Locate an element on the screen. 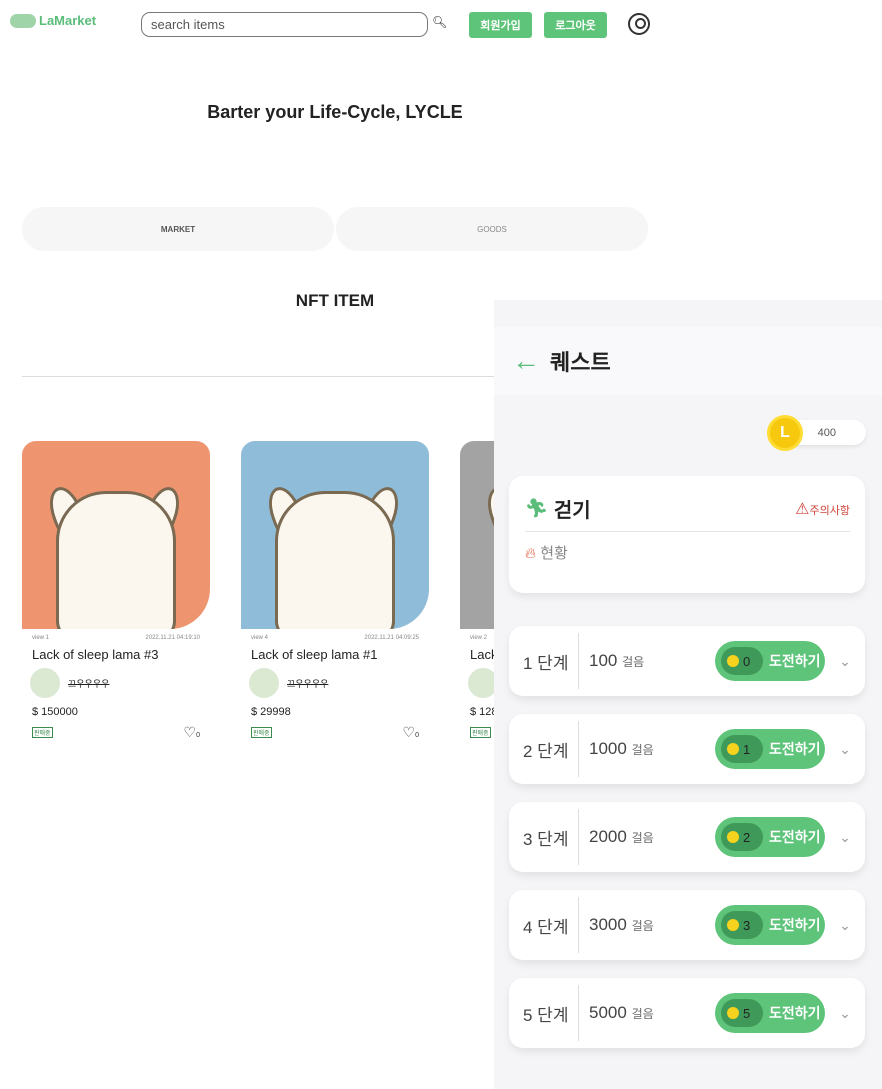 The height and width of the screenshot is (1089, 882). step-level: 4 단계 is located at coordinates (544, 925).